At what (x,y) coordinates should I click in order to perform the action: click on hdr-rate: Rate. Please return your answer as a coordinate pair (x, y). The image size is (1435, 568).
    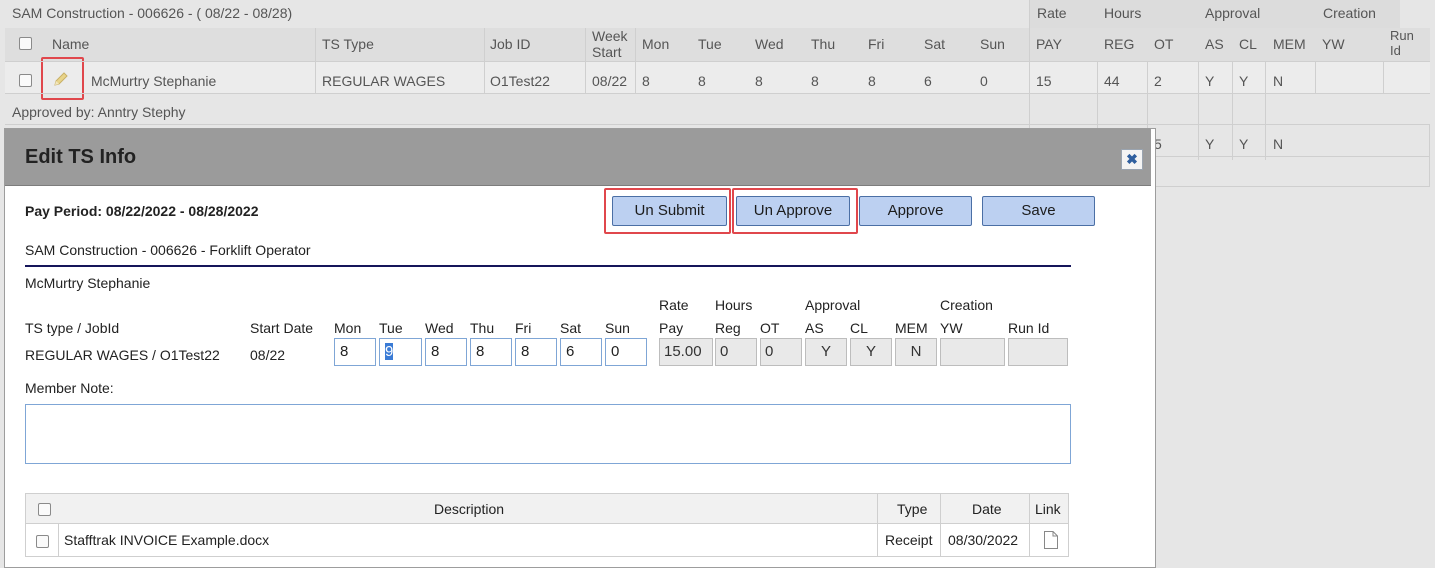
    Looking at the image, I should click on (674, 305).